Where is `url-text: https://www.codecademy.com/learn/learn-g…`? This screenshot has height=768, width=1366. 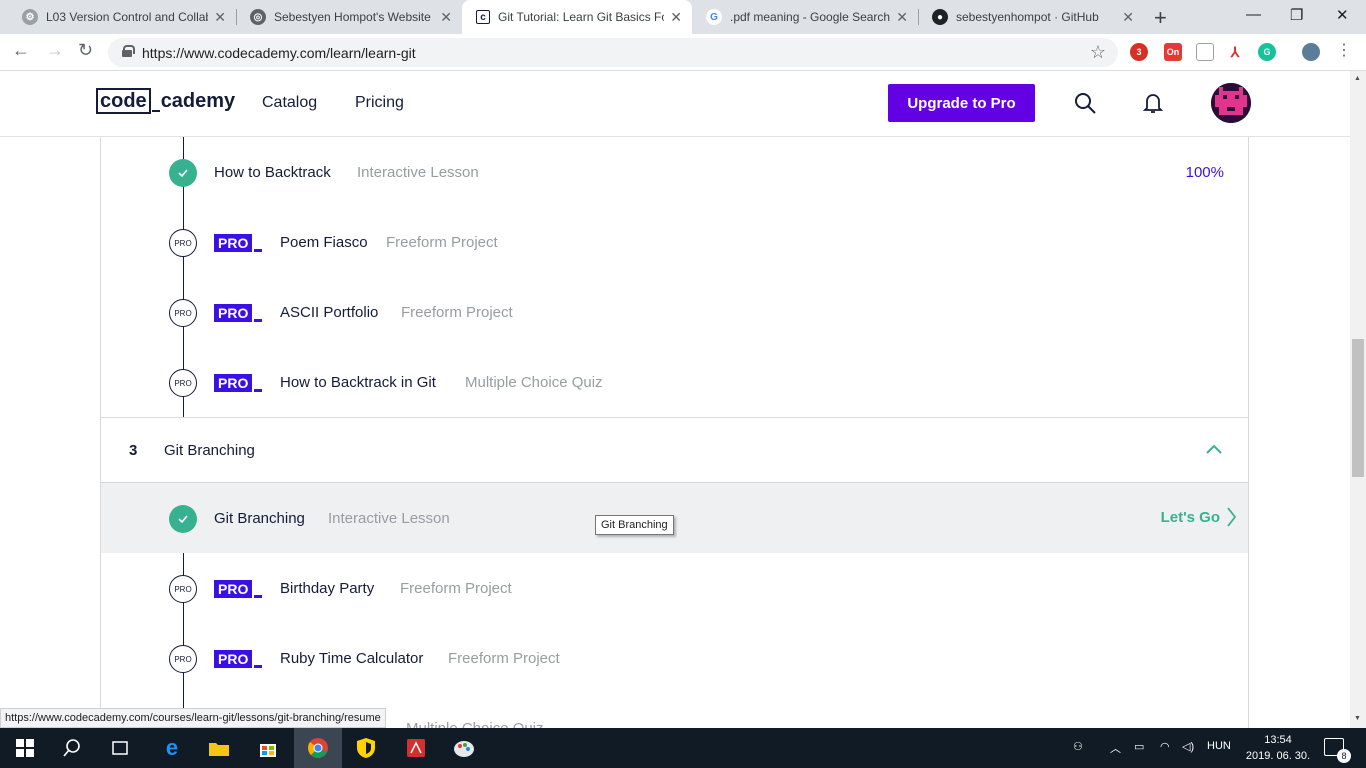
url-text: https://www.codecademy.com/learn/learn-g… is located at coordinates (279, 53).